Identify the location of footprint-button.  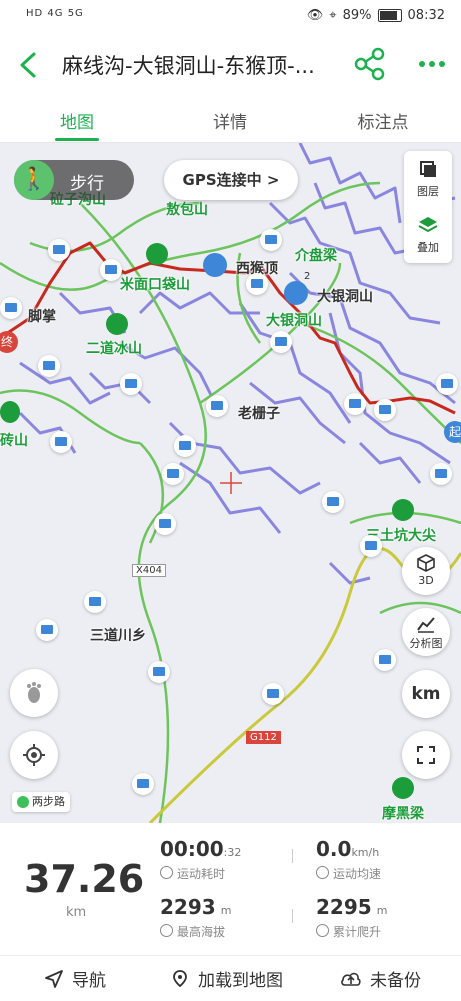
(34, 693).